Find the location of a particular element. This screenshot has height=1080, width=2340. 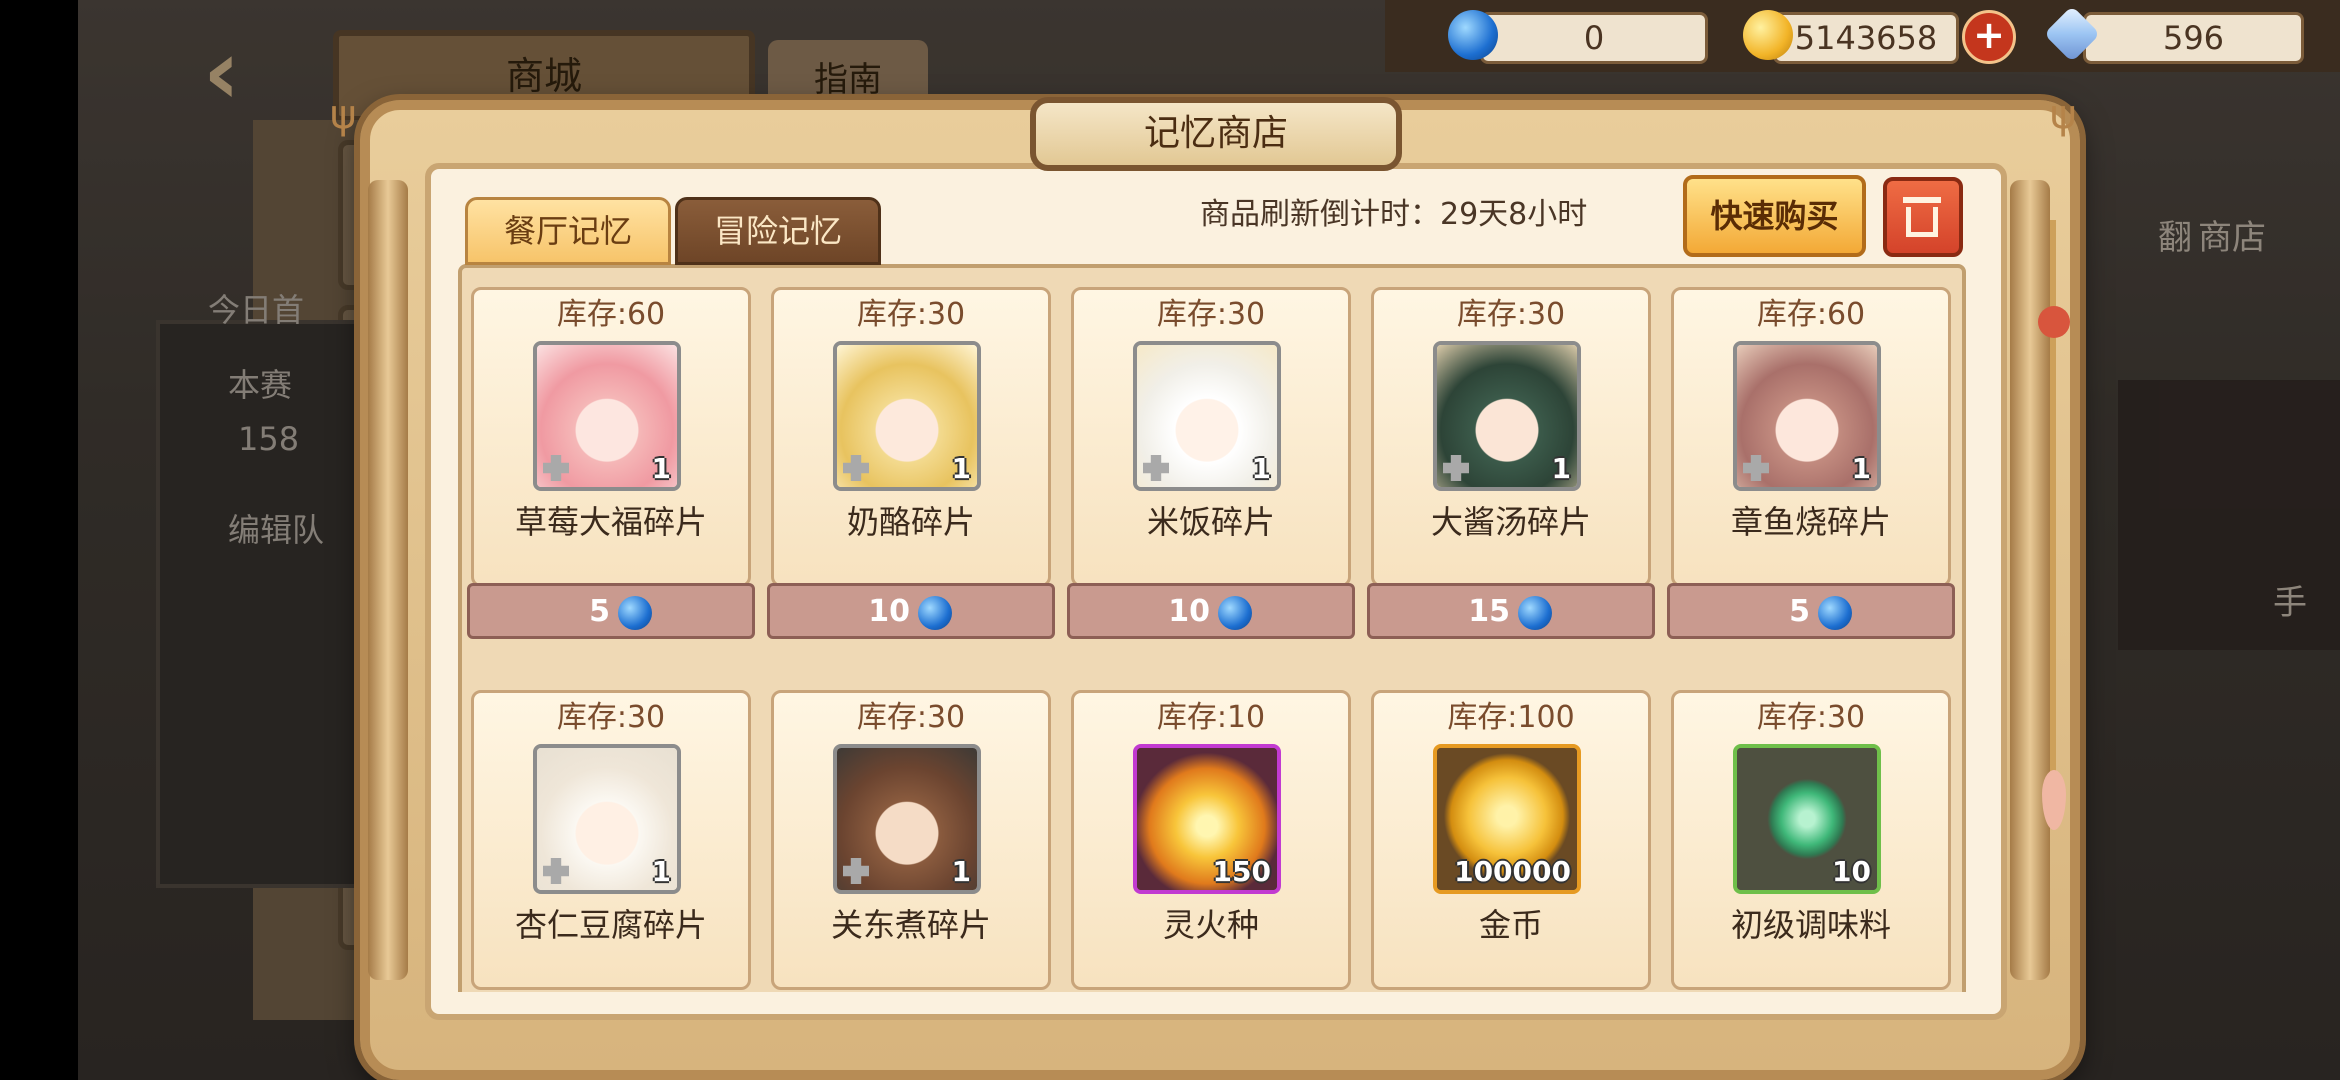

modal-title: 记忆商店 is located at coordinates (1216, 134).